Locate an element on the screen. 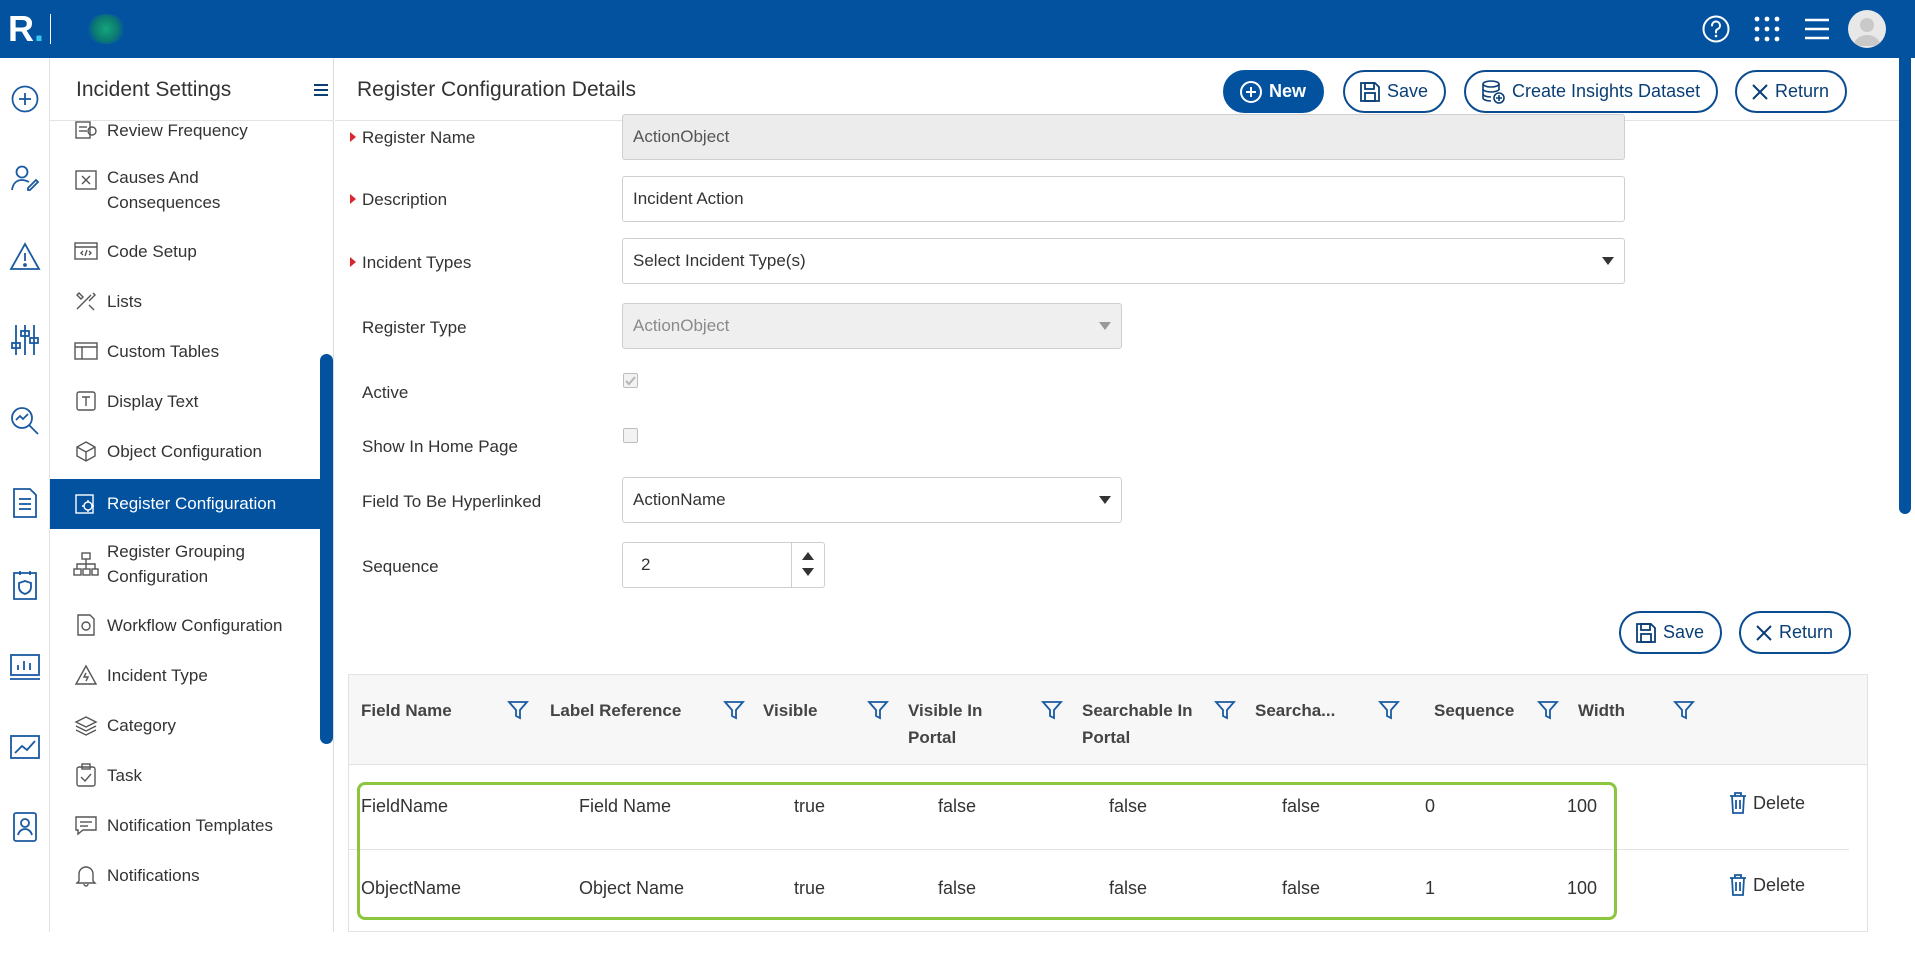 This screenshot has height=961, width=1915. save-button: Save is located at coordinates (1395, 91).